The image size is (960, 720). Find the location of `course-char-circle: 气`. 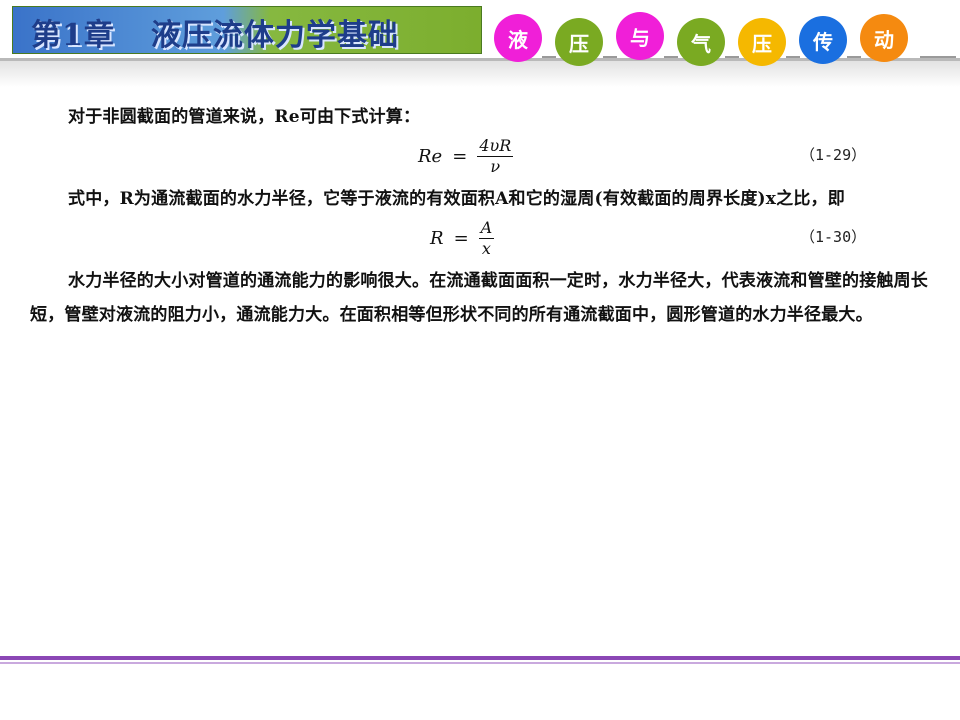

course-char-circle: 气 is located at coordinates (701, 42).